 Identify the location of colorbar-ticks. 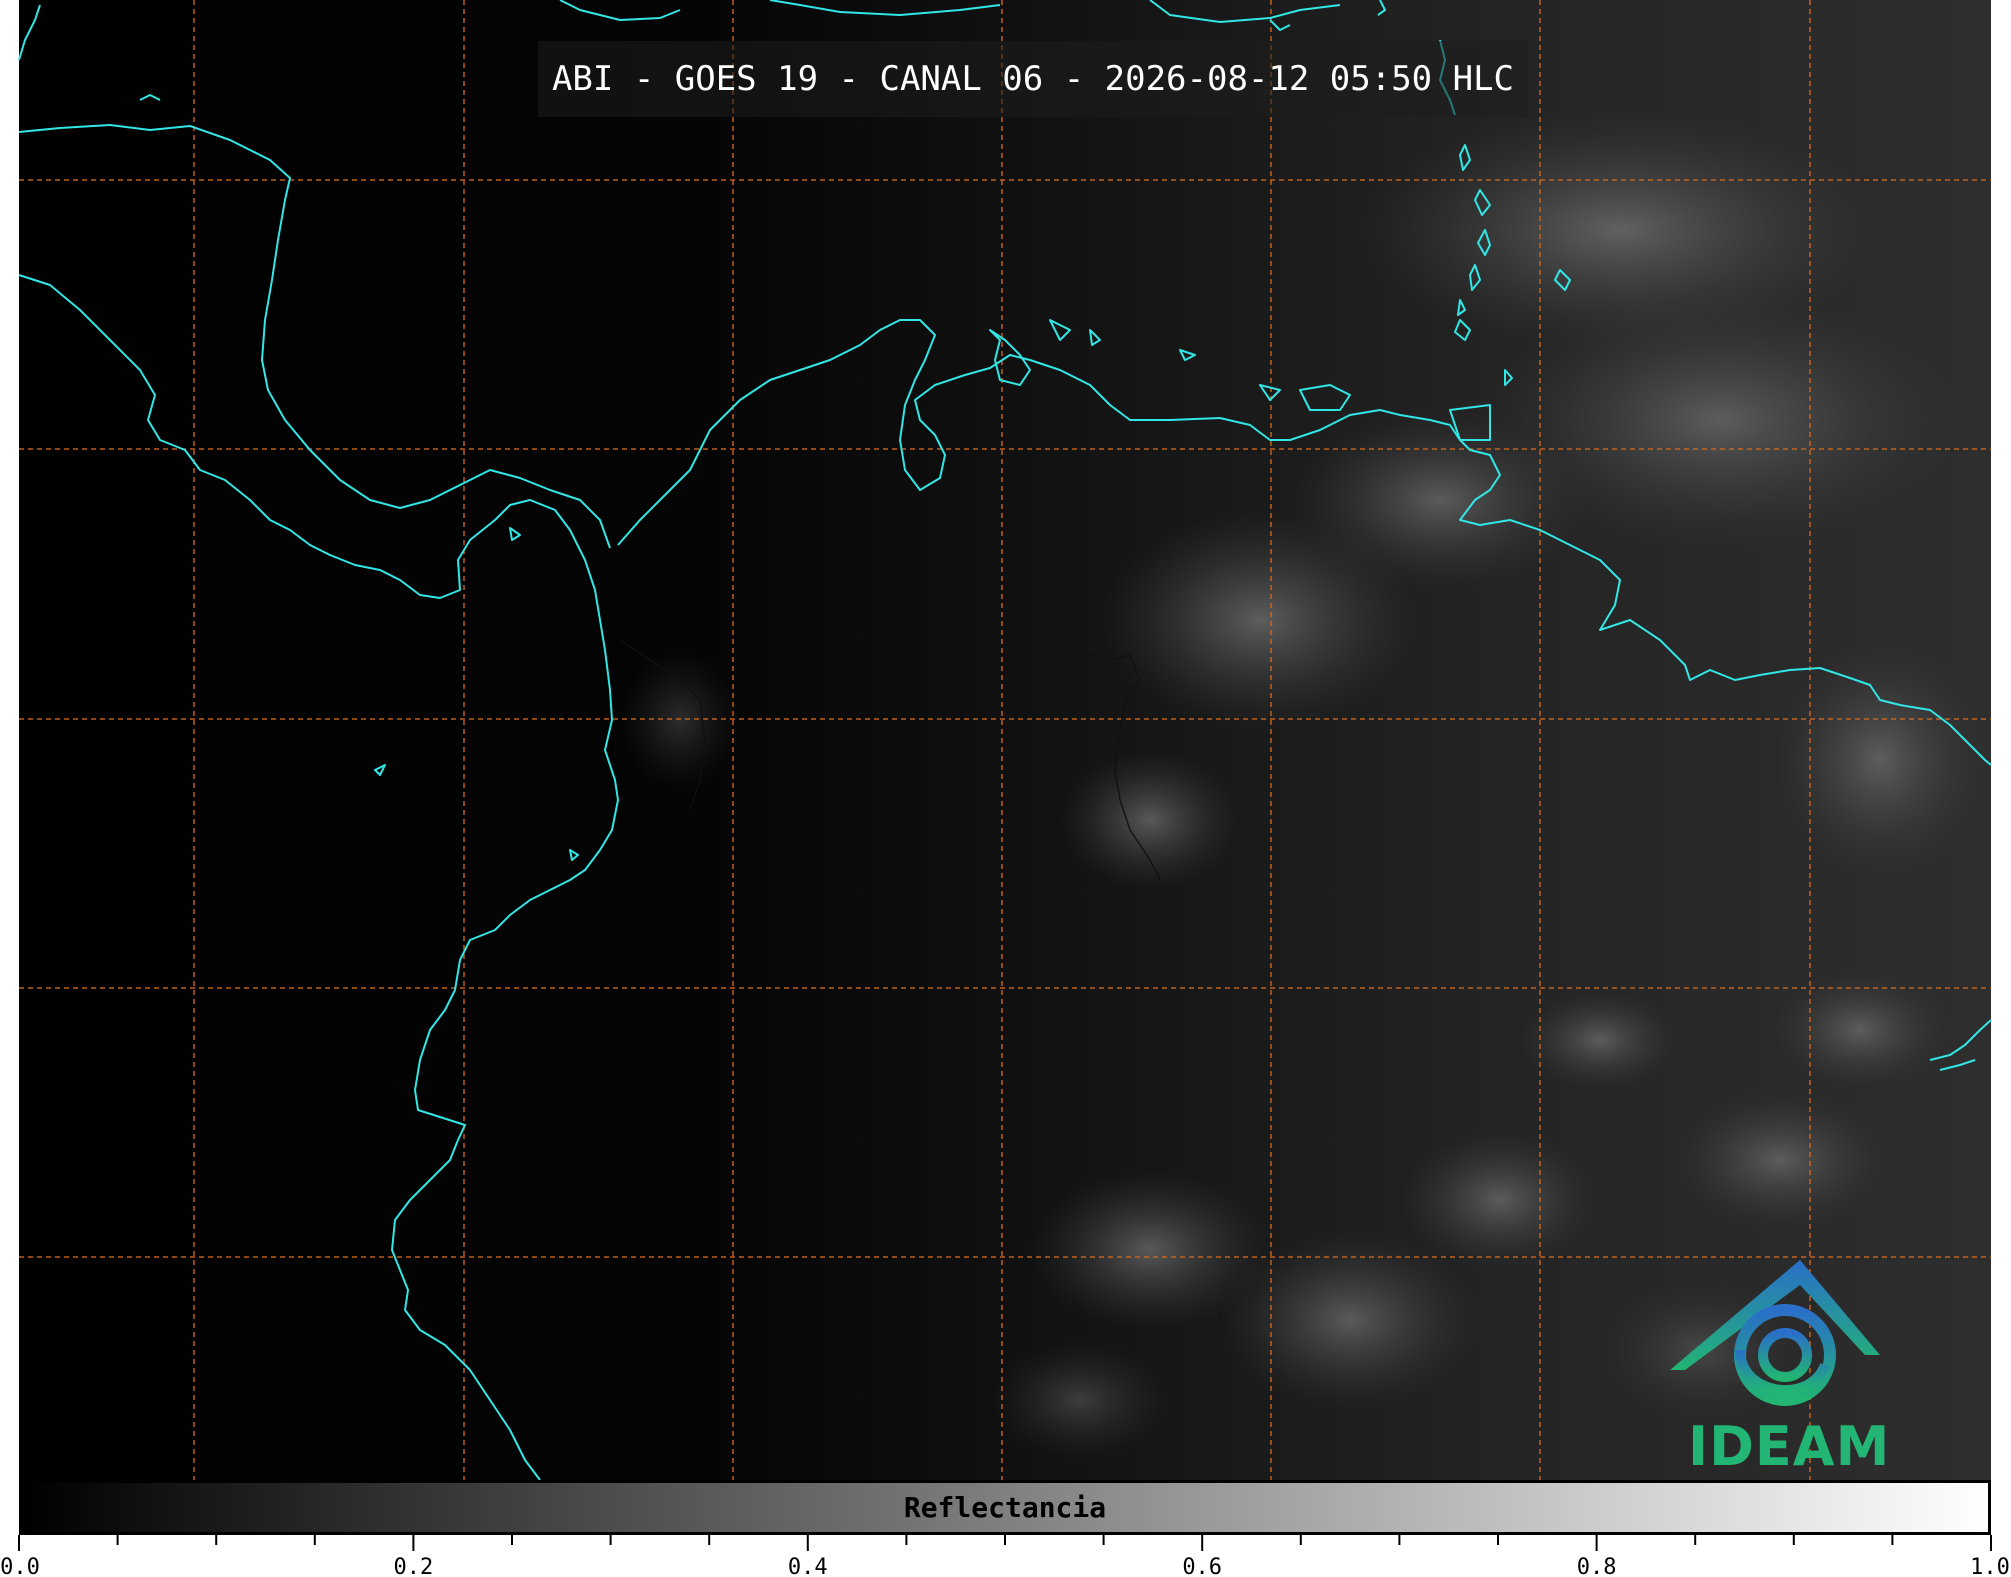
(1005, 1543).